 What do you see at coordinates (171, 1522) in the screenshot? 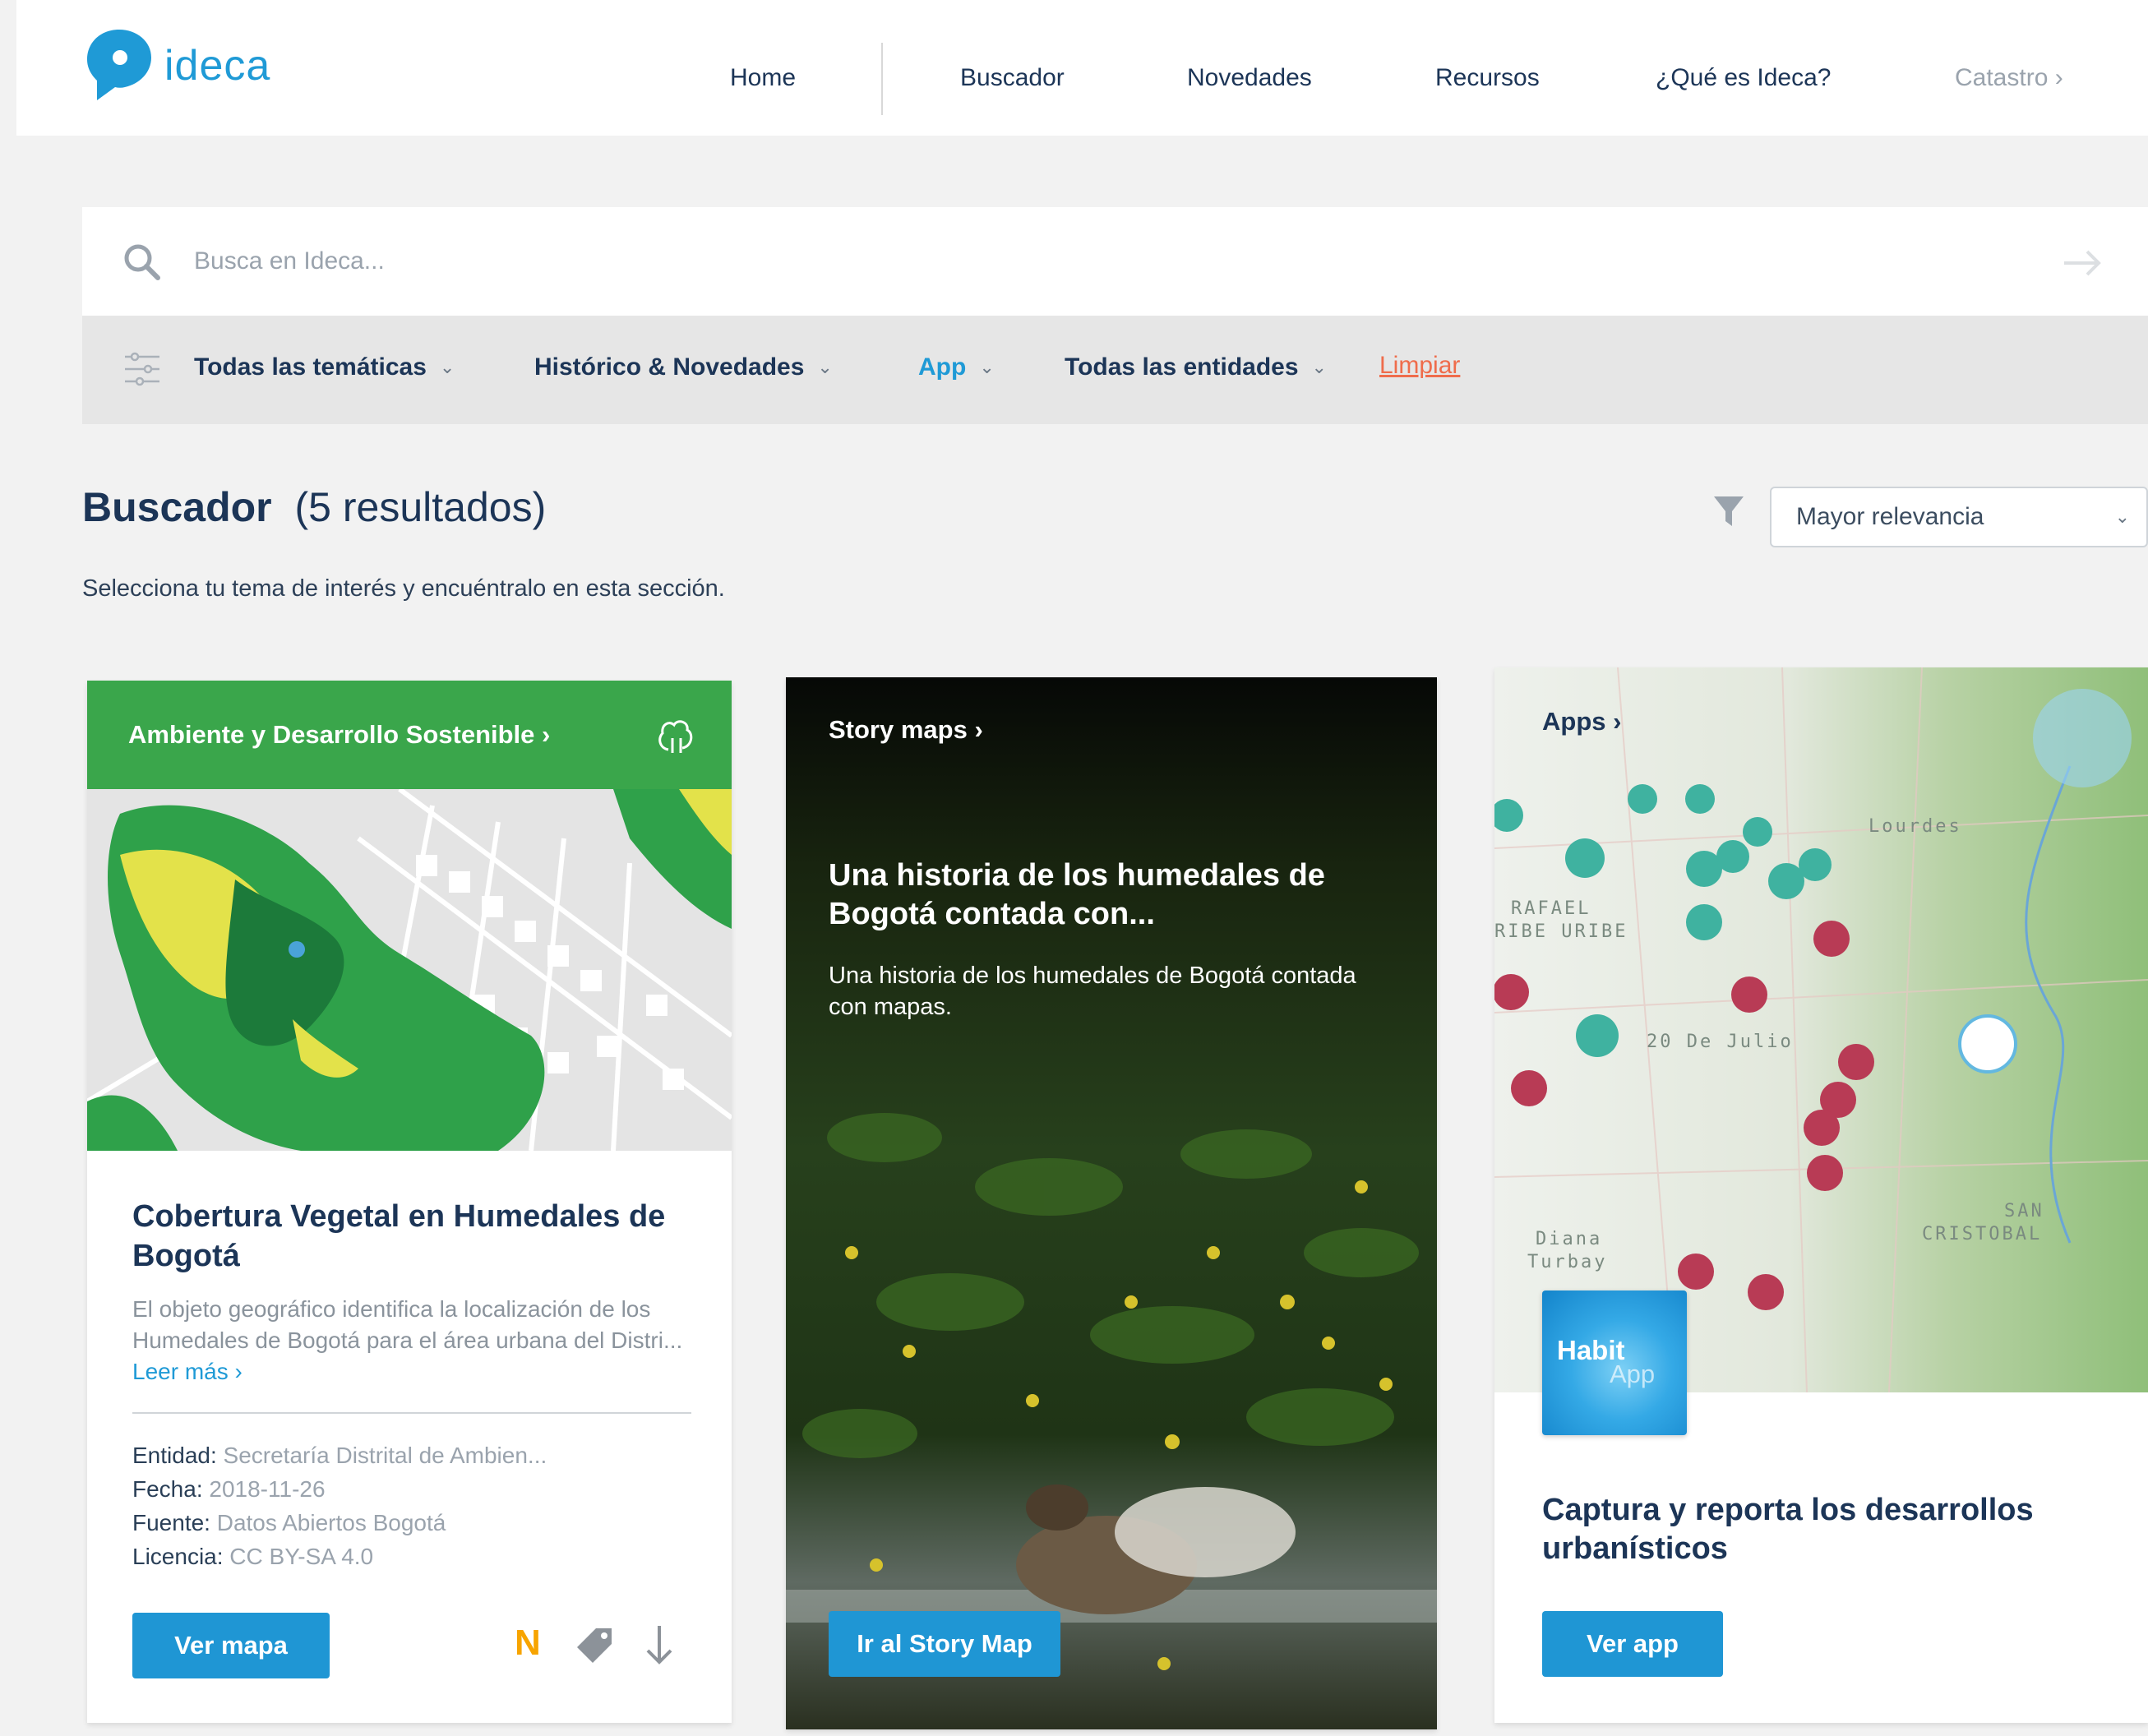
I see `meta-key: Fuente:` at bounding box center [171, 1522].